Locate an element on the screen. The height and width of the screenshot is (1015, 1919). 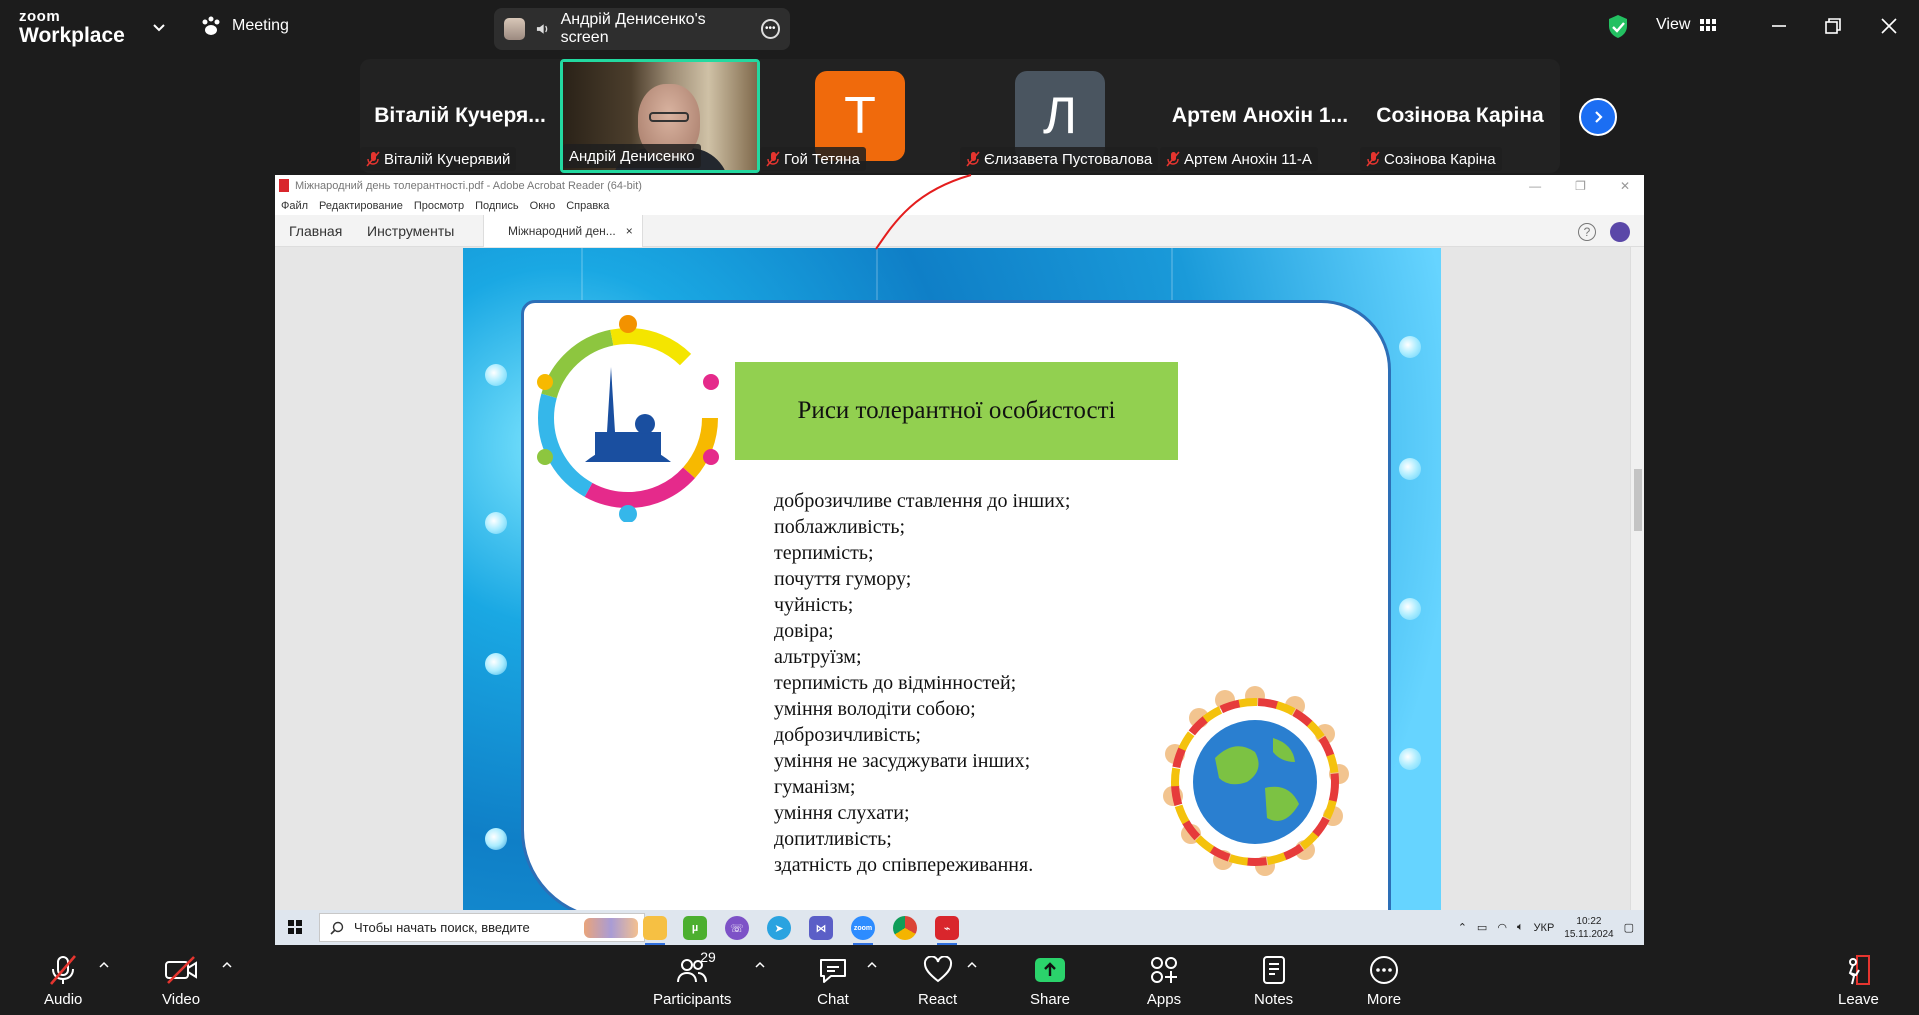
volume-icon: 🔈︎ is located at coordinates (1520, 927).